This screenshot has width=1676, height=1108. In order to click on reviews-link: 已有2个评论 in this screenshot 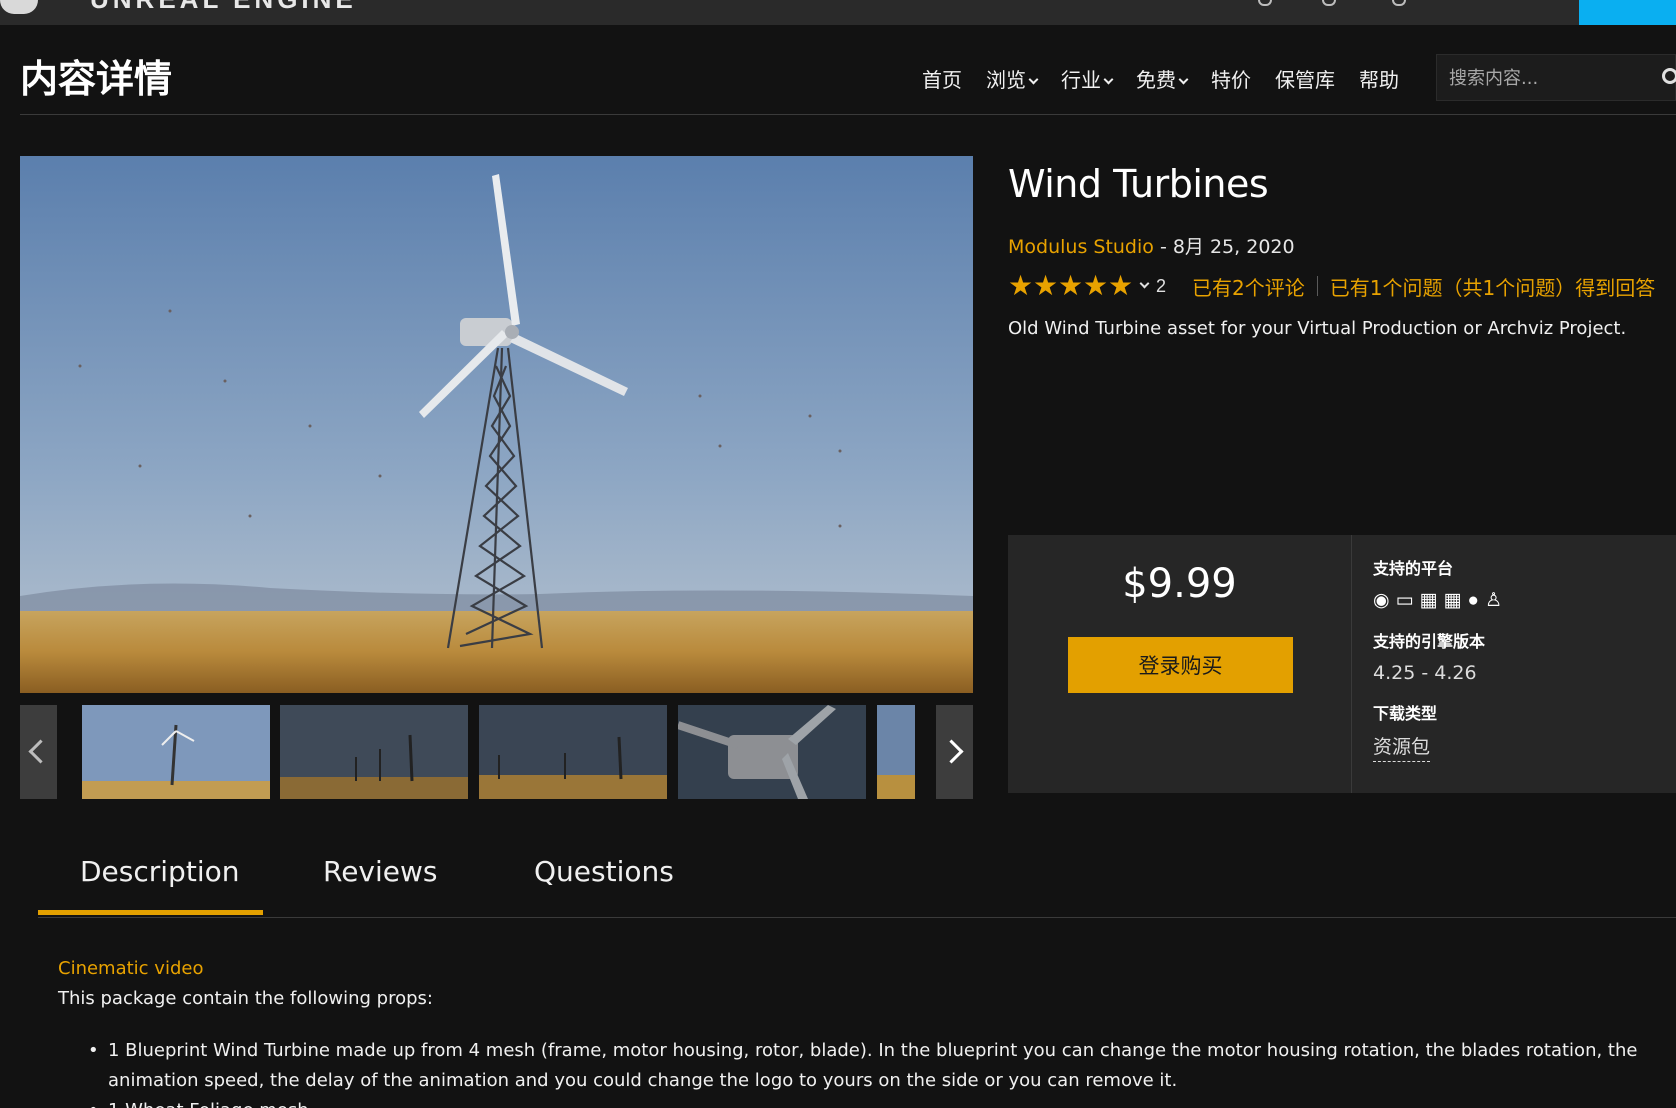, I will do `click(1248, 286)`.